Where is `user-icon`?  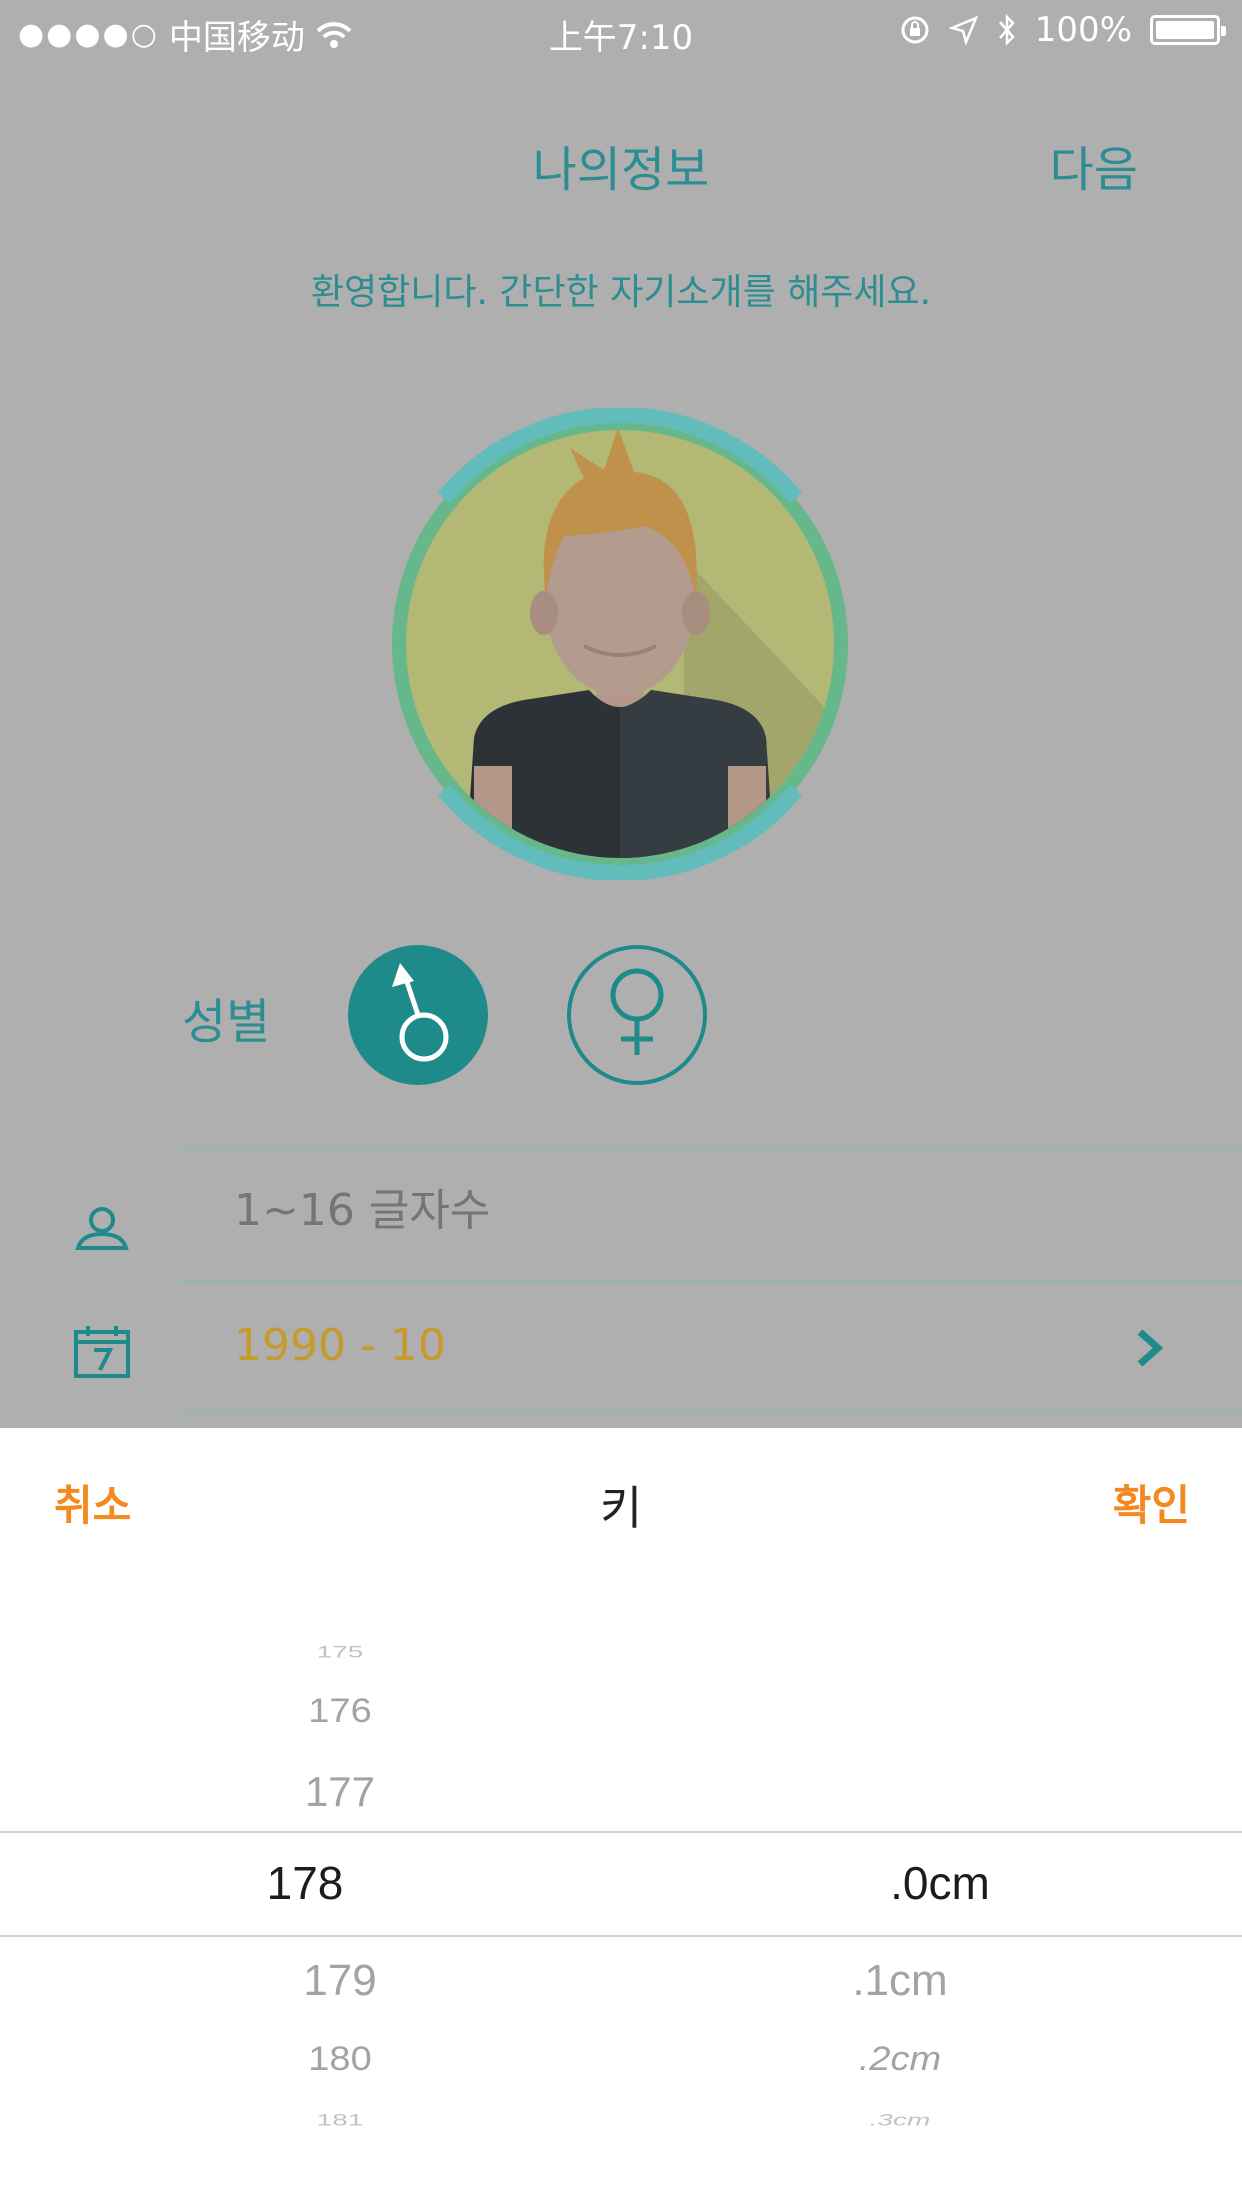 user-icon is located at coordinates (102, 1228).